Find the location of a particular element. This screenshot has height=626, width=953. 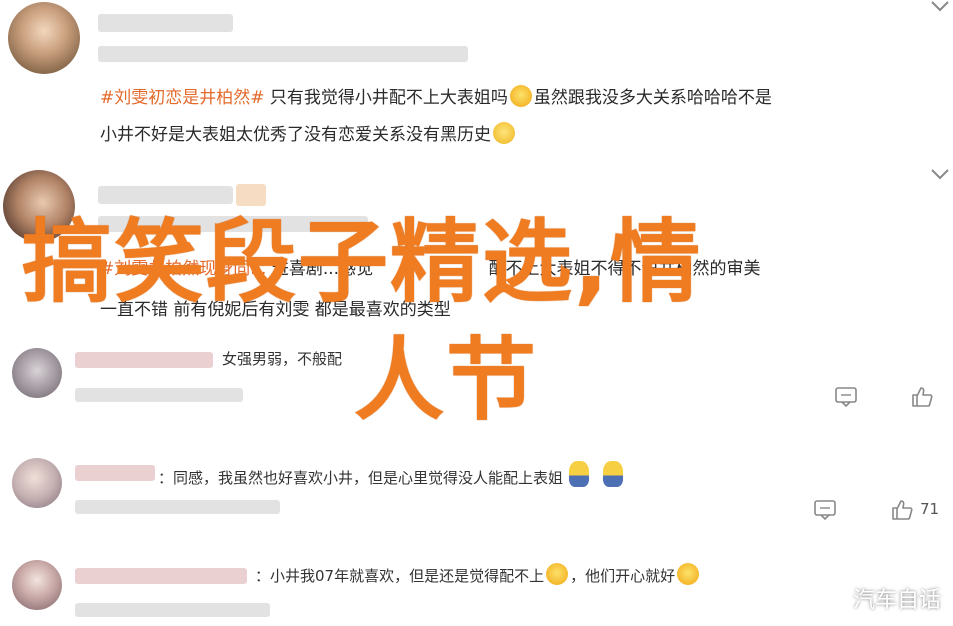

comment-text-line: ：小井我07年就喜欢，但是还是觉得配不上 ，他们开心就好 is located at coordinates (478, 575).